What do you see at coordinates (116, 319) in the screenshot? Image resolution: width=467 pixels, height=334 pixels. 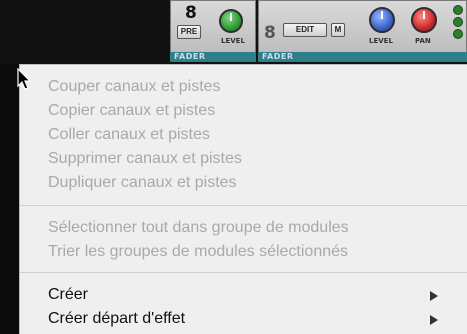 I see `menu-item-create-effect-send: Créer départ d'effet` at bounding box center [116, 319].